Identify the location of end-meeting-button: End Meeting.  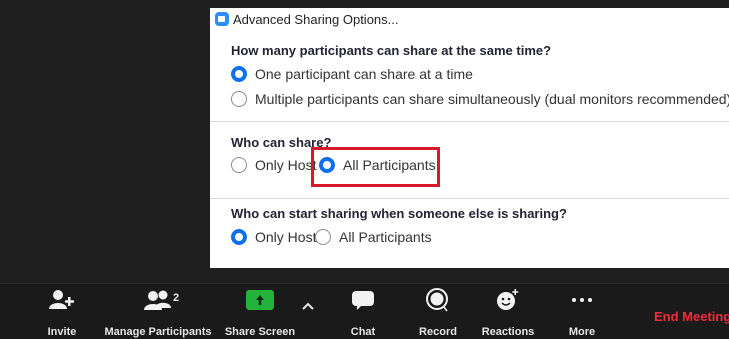
(691, 316).